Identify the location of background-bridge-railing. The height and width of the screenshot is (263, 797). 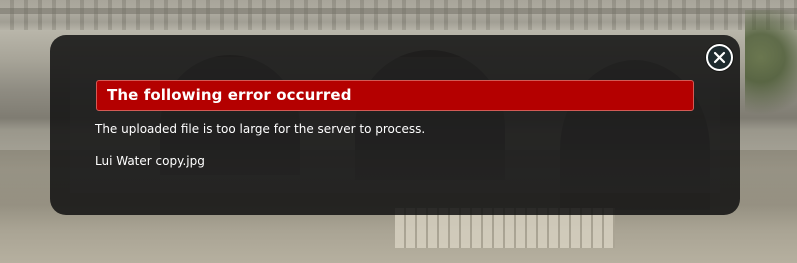
(398, 15).